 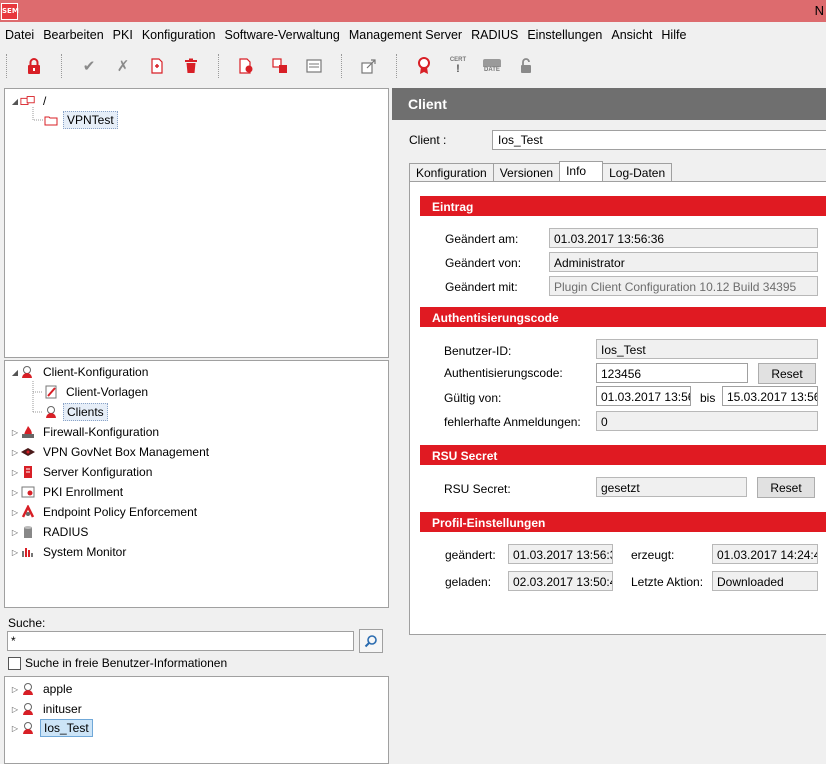 What do you see at coordinates (564, 35) in the screenshot?
I see `menu-einstellungen: Einstellungen` at bounding box center [564, 35].